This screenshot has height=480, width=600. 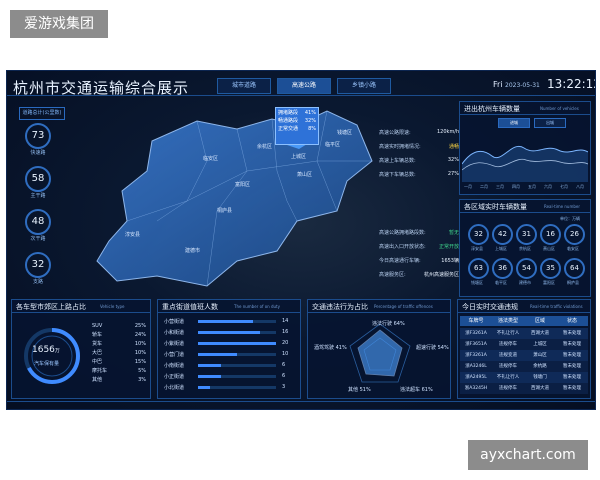 I want to click on table-row: 浙A2495L 不礼让行人 钱塘门 暂未处理, so click(x=524, y=377).